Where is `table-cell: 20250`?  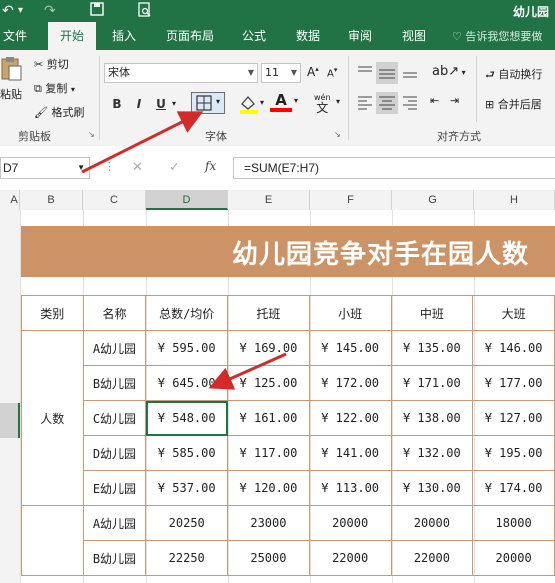 table-cell: 20250 is located at coordinates (187, 523).